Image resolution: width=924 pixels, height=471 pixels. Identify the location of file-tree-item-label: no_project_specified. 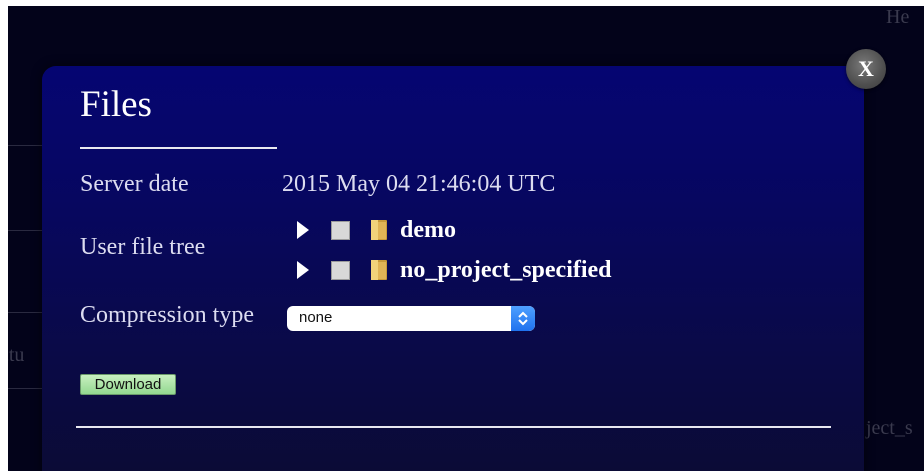
(506, 270).